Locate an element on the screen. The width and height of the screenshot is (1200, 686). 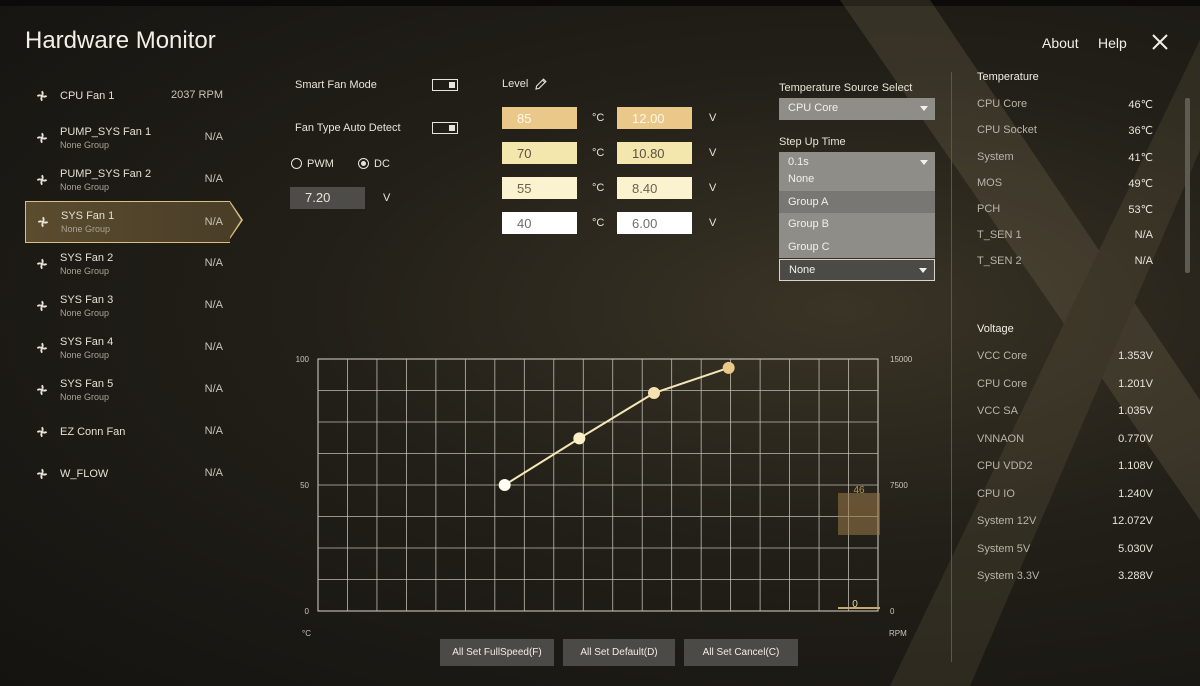
sensor-value: 1.108V is located at coordinates (1135, 466).